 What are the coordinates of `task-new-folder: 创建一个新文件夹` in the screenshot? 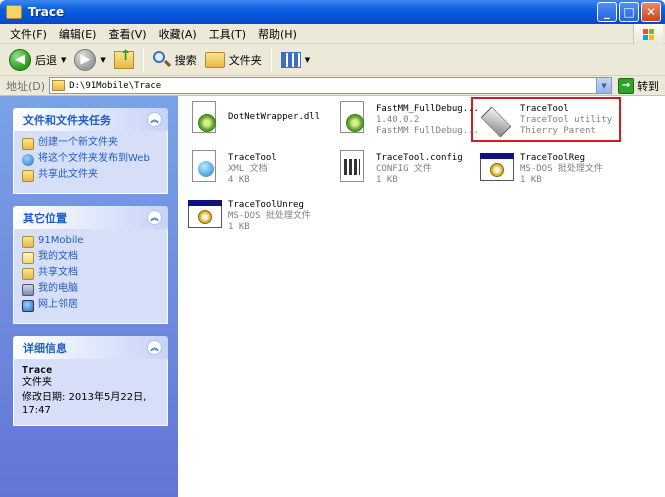 It's located at (90, 143).